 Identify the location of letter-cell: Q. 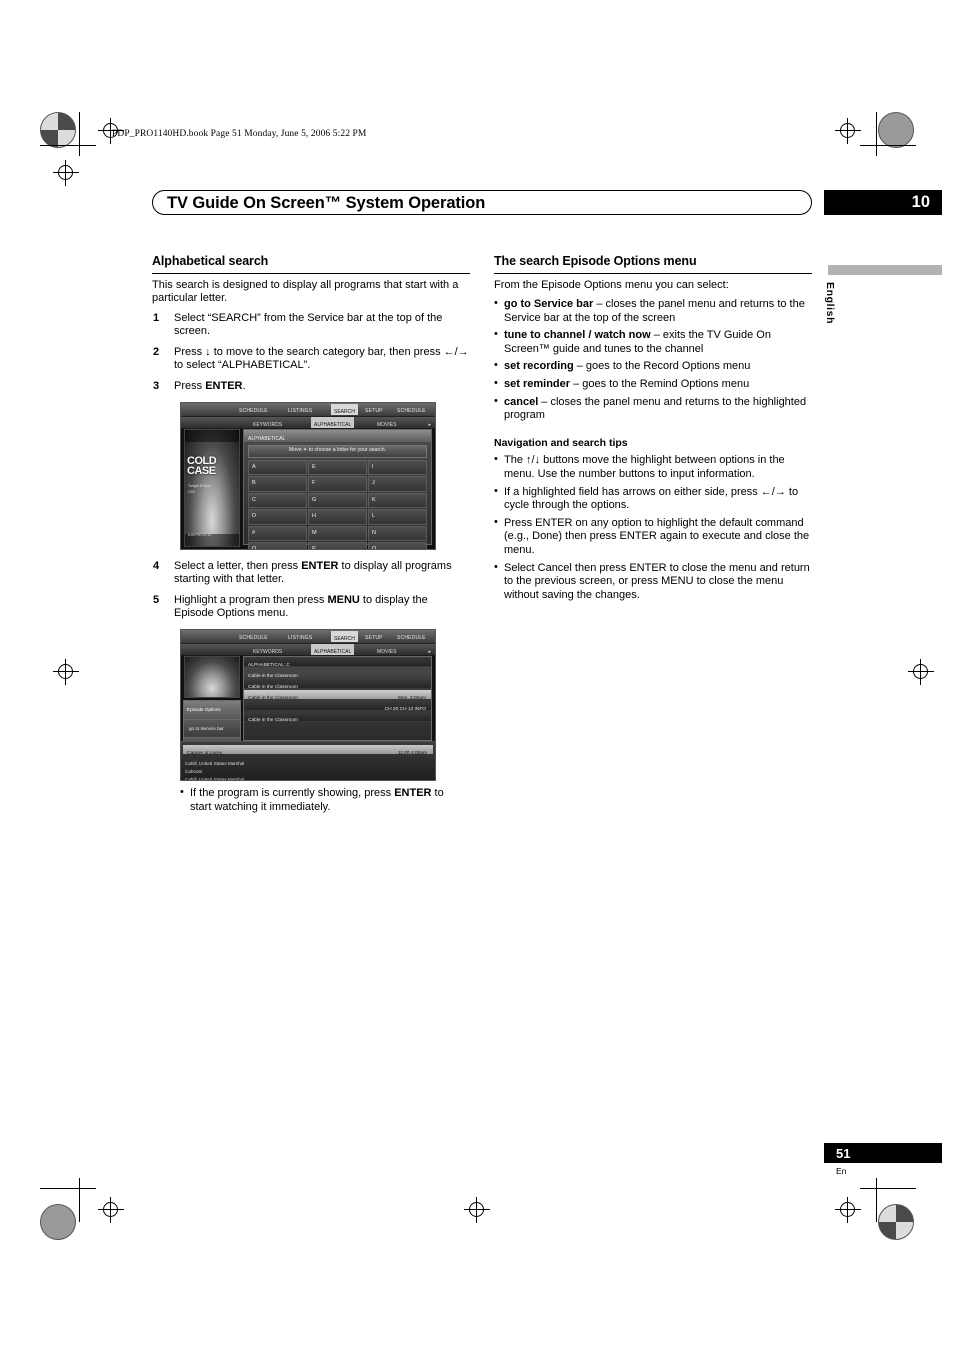
(397, 545).